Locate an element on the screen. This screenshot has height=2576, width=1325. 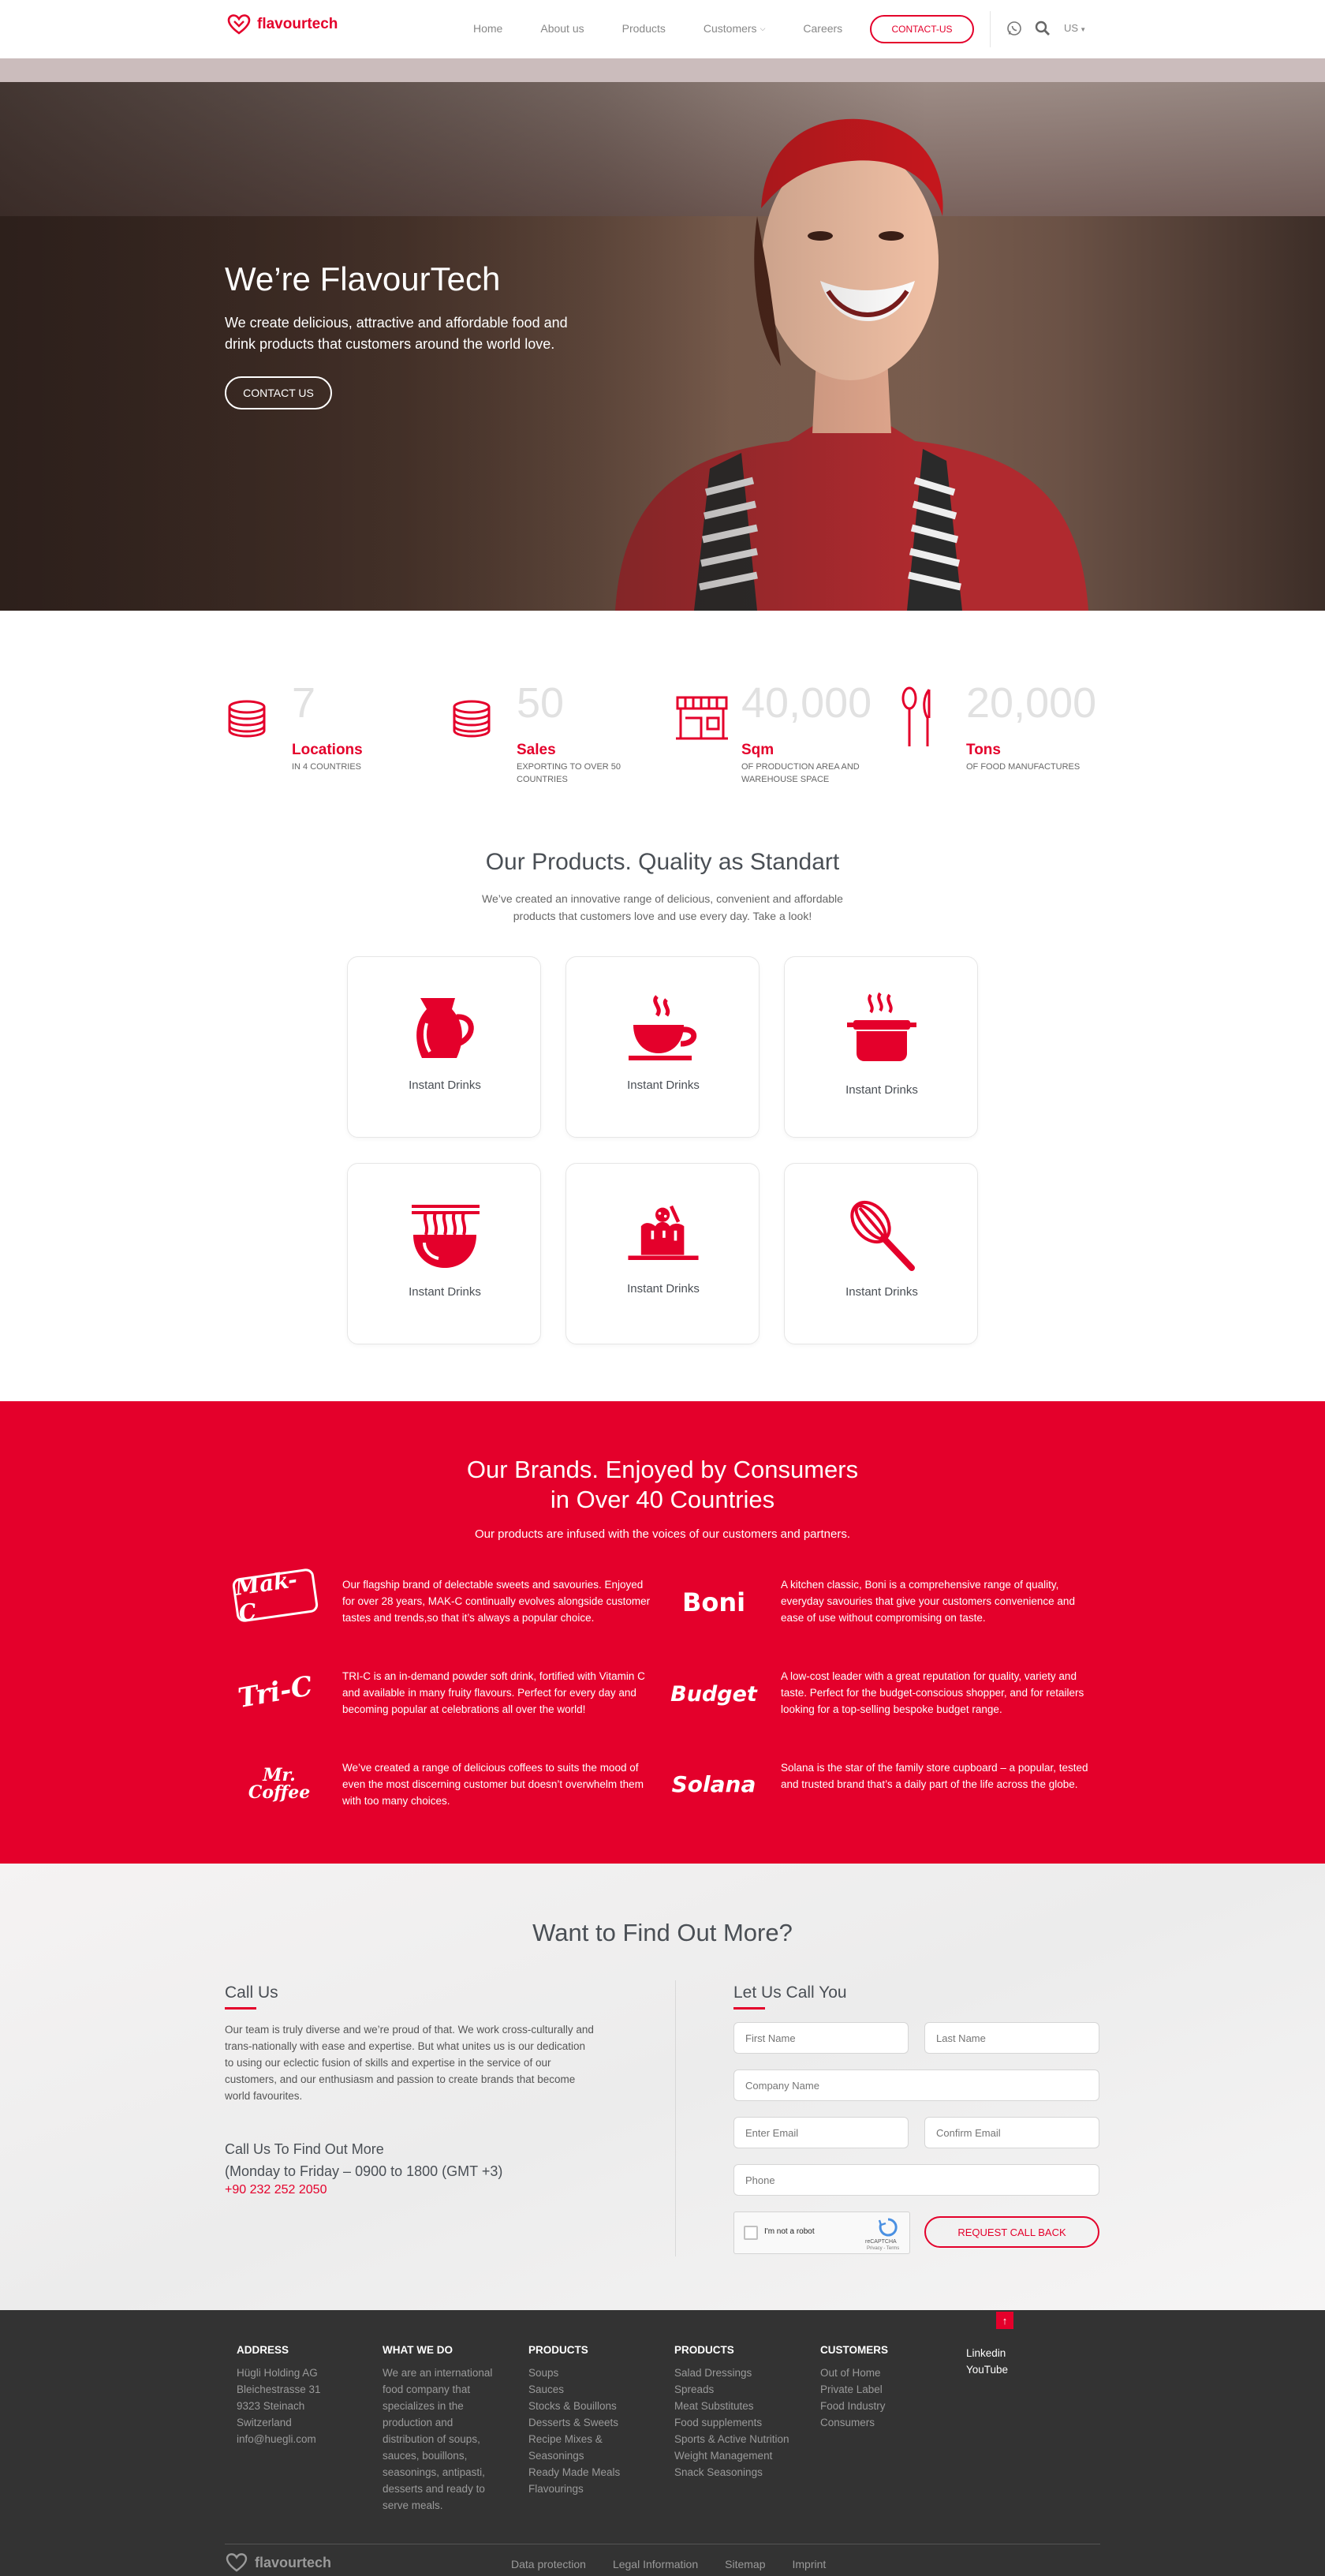
brand-logo-boni: Boni is located at coordinates (713, 1602).